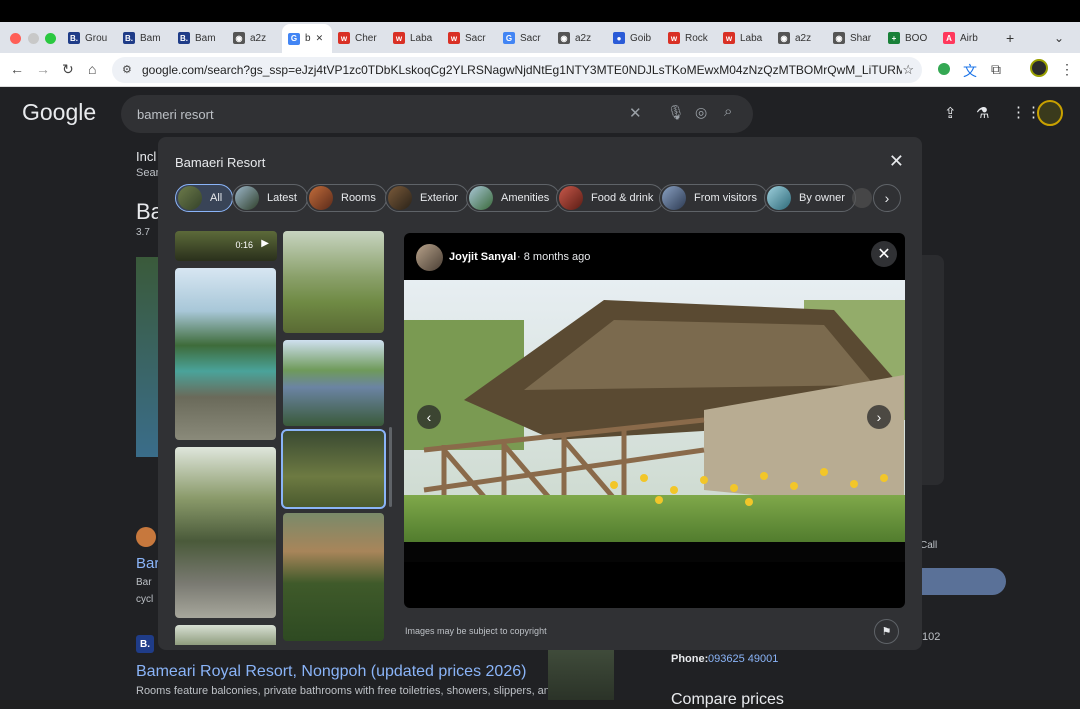  I want to click on site-settings-icon: ⚙, so click(127, 69).